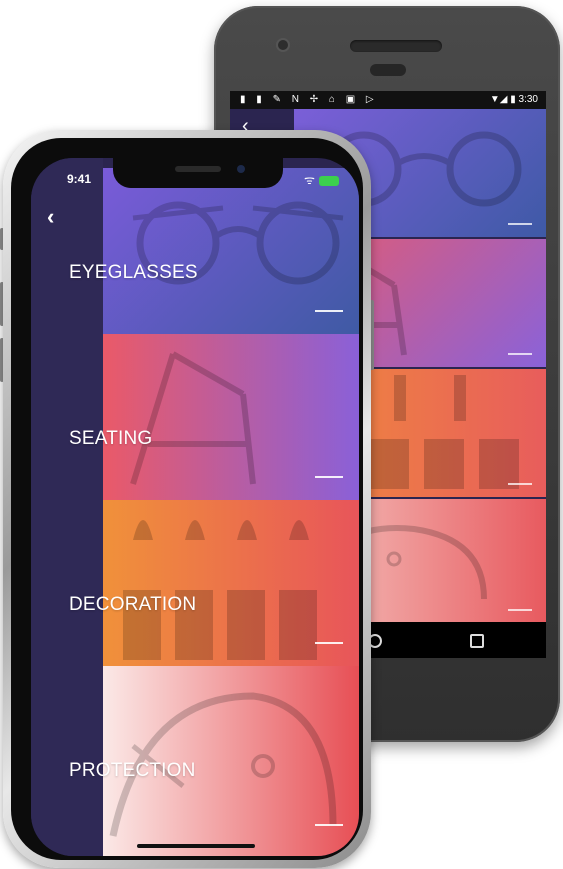 The image size is (563, 869). Describe the element at coordinates (309, 180) in the screenshot. I see `wifi-icon: ᯤ` at that location.